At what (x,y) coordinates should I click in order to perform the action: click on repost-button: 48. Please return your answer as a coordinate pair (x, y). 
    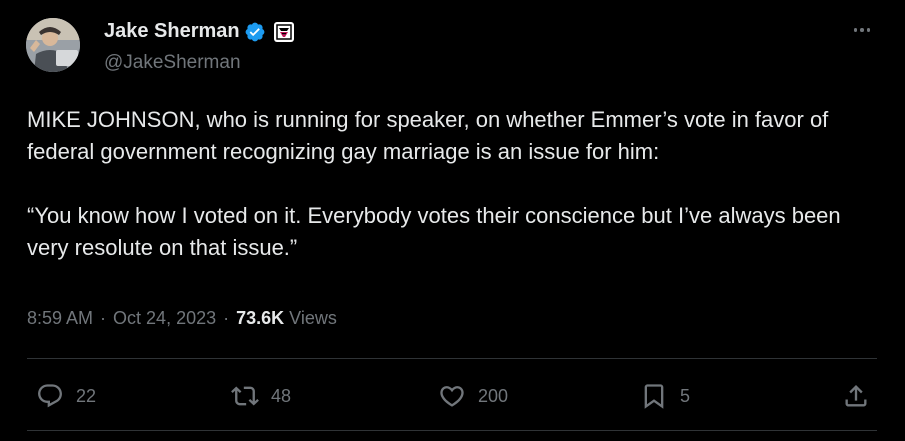
    Looking at the image, I should click on (261, 396).